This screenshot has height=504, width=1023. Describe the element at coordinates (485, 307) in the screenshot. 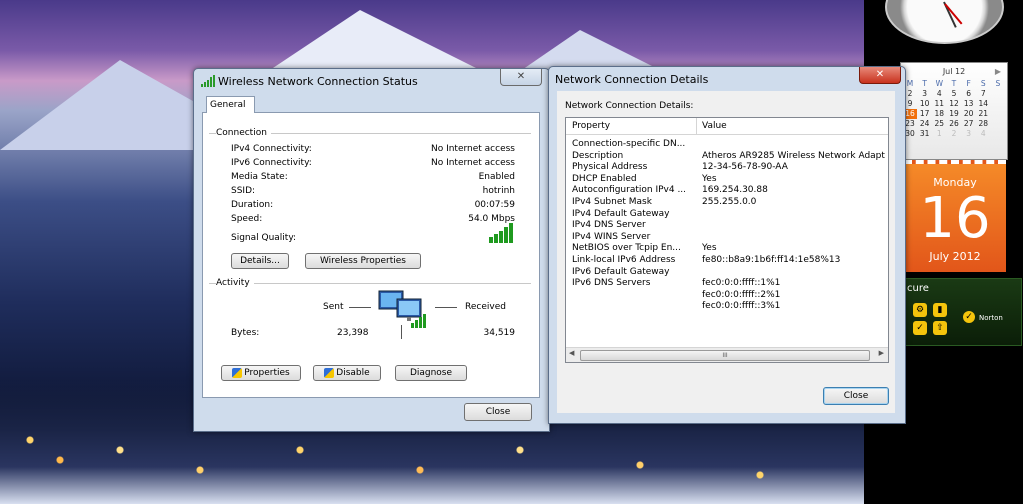

I see `received-label: Received` at that location.